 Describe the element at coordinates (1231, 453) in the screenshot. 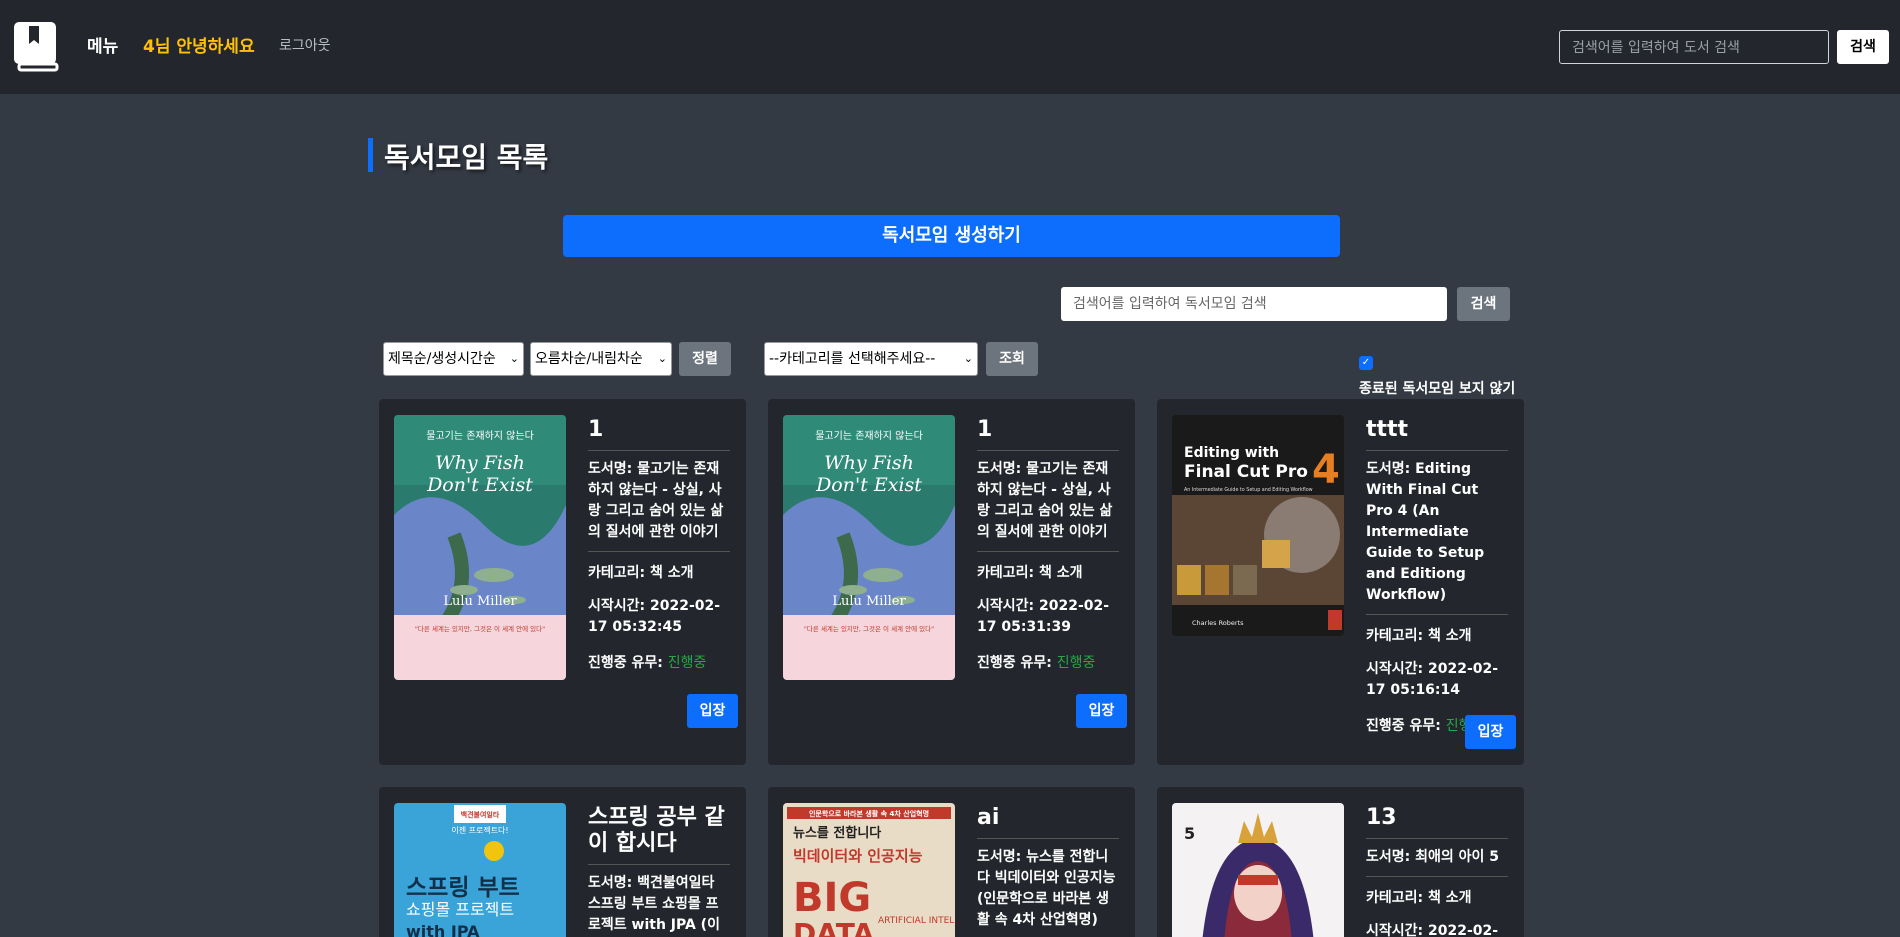

I see `cover-title1: Editing with` at that location.